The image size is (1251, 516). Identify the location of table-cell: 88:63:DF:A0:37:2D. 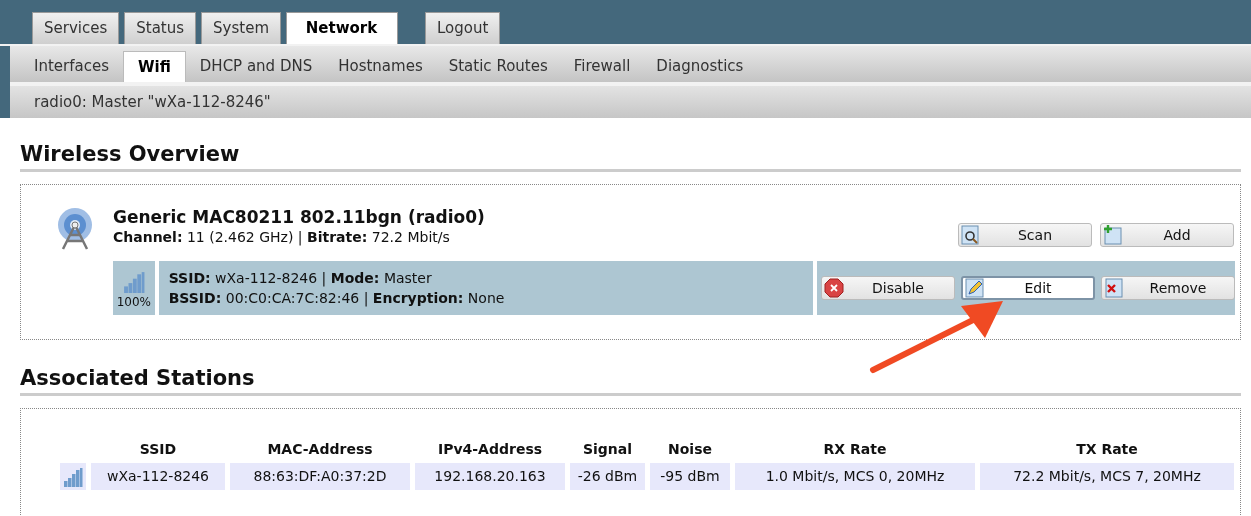
(320, 477).